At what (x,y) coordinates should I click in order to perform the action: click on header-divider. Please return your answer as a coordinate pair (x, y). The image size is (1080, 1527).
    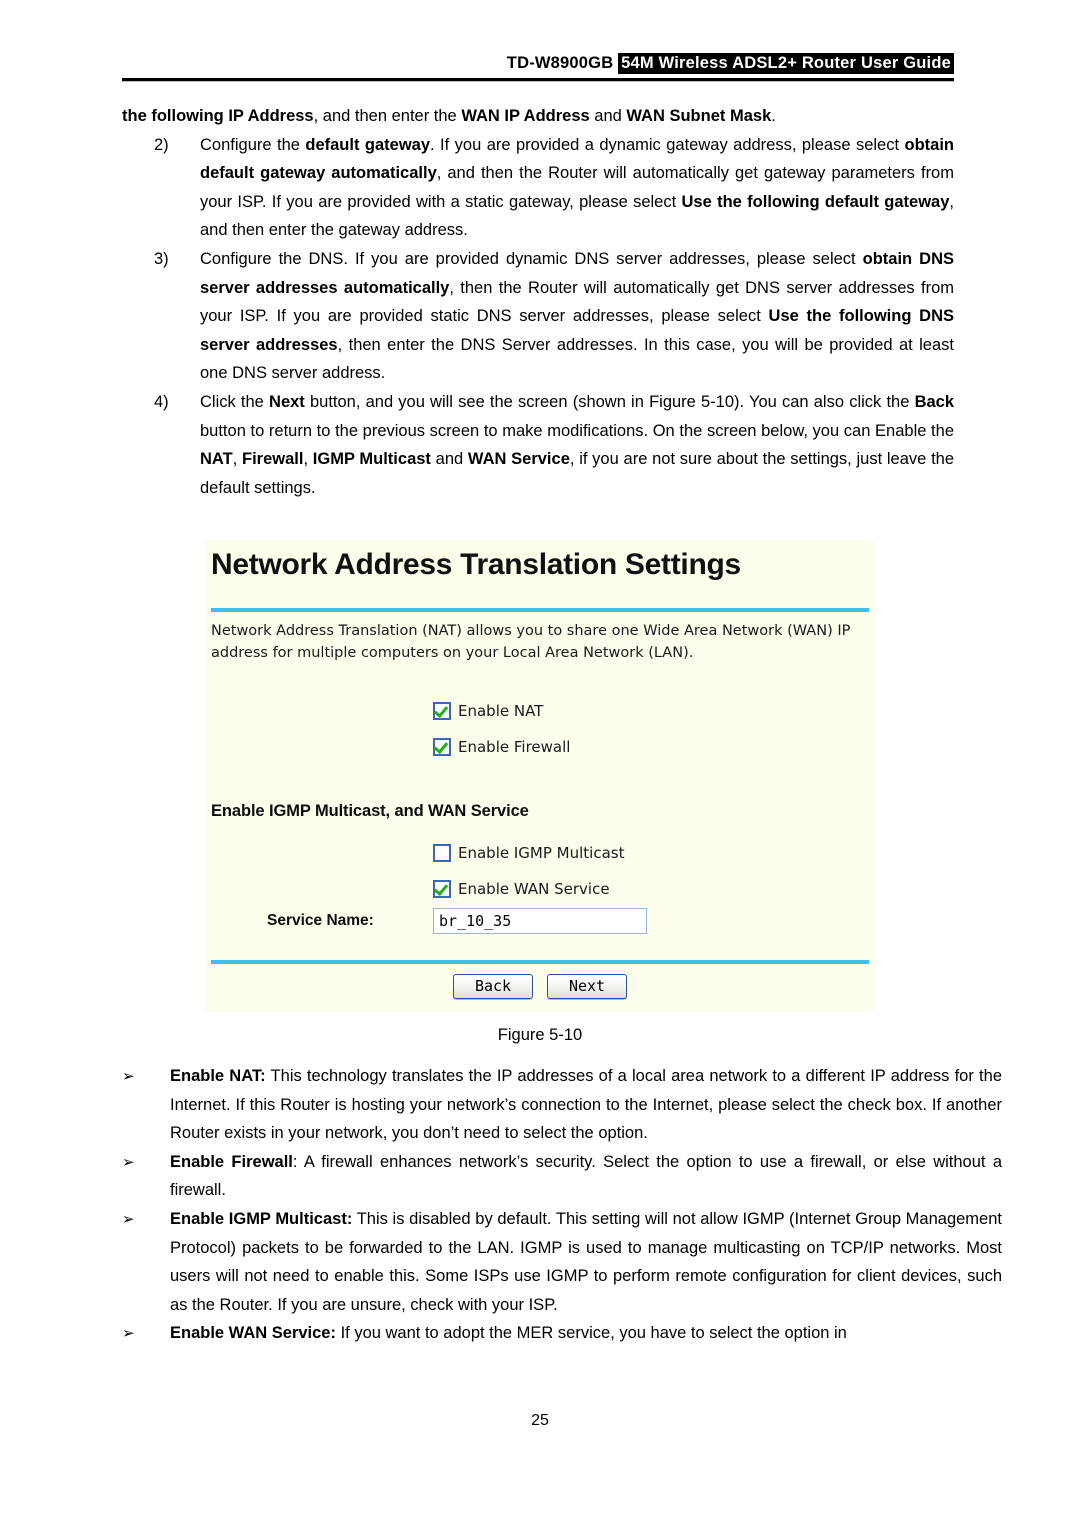
    Looking at the image, I should click on (538, 80).